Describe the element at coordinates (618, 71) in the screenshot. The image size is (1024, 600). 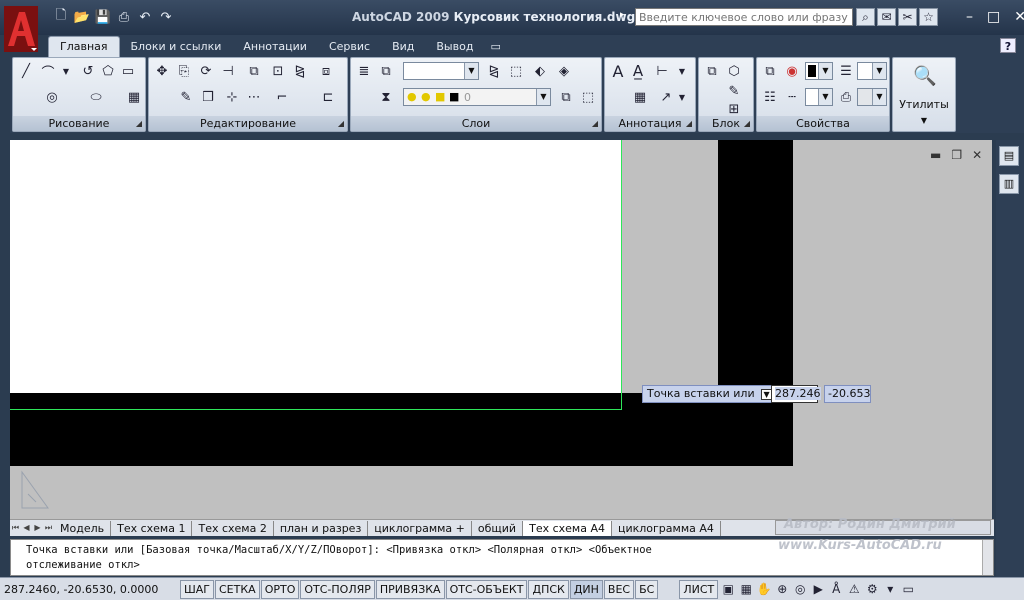
I see `text-icon: A` at that location.